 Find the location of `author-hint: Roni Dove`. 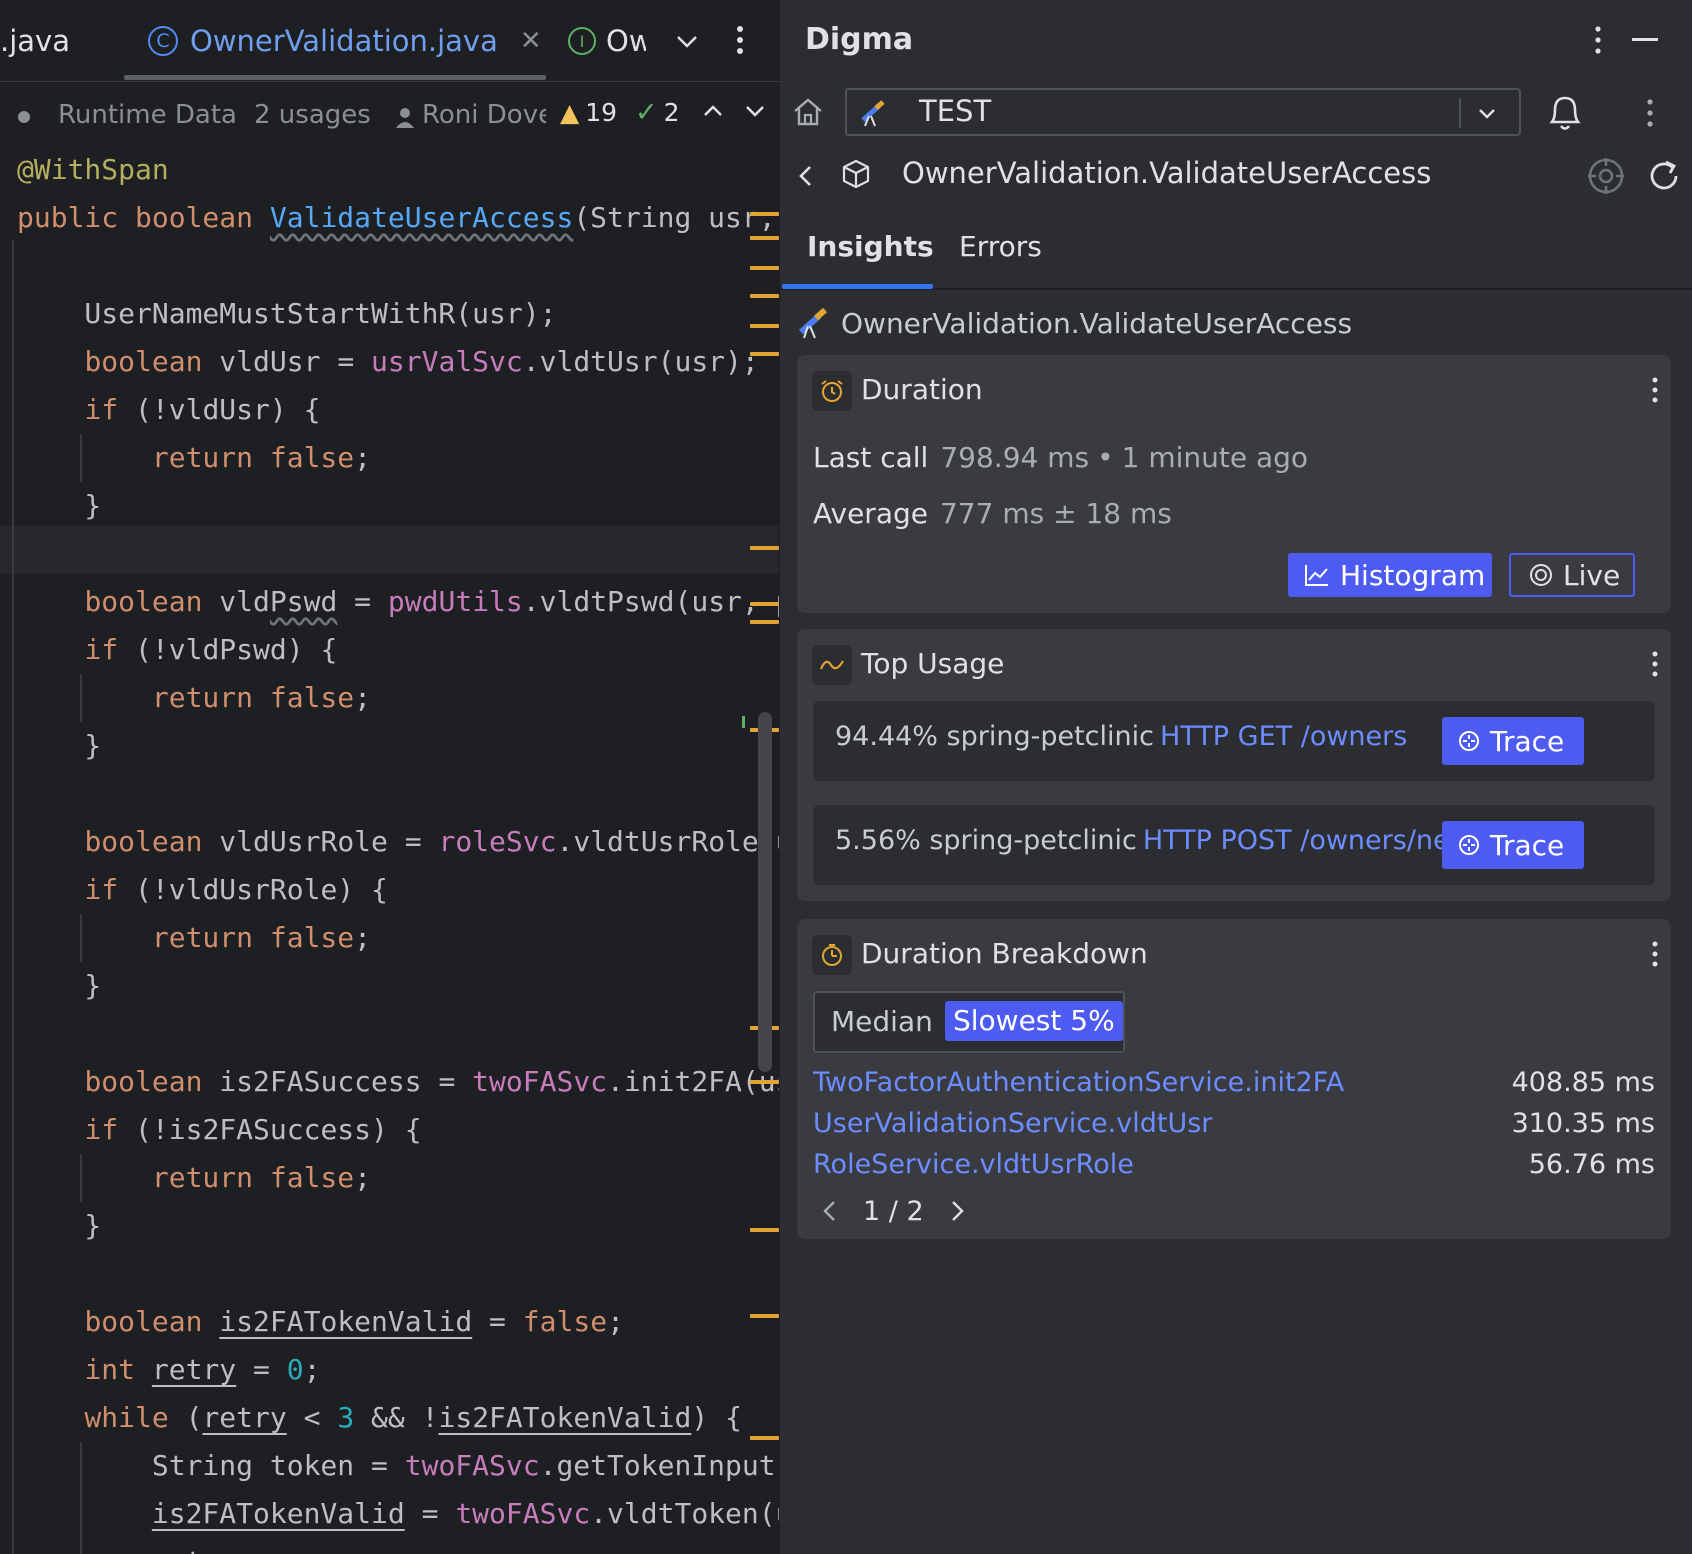

author-hint: Roni Dove is located at coordinates (484, 115).